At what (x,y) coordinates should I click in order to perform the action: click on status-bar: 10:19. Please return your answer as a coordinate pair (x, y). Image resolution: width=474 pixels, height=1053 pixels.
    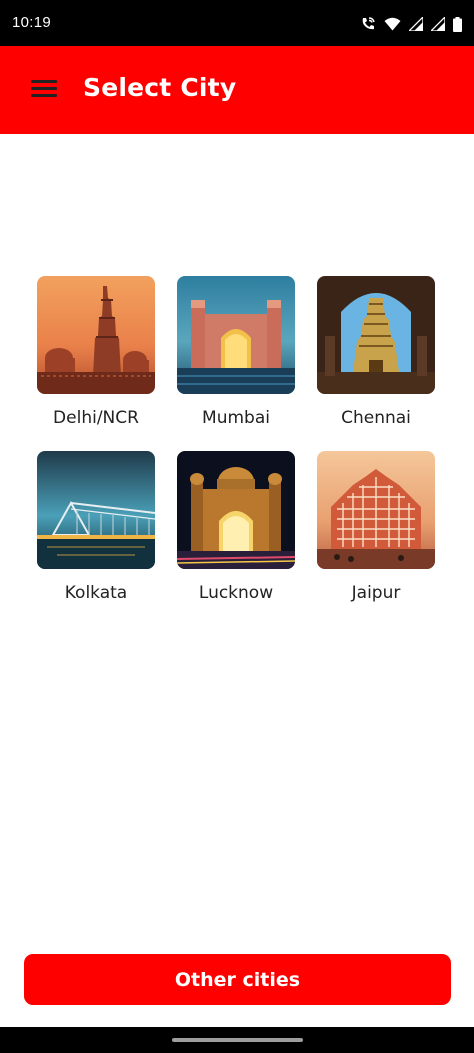
    Looking at the image, I should click on (237, 23).